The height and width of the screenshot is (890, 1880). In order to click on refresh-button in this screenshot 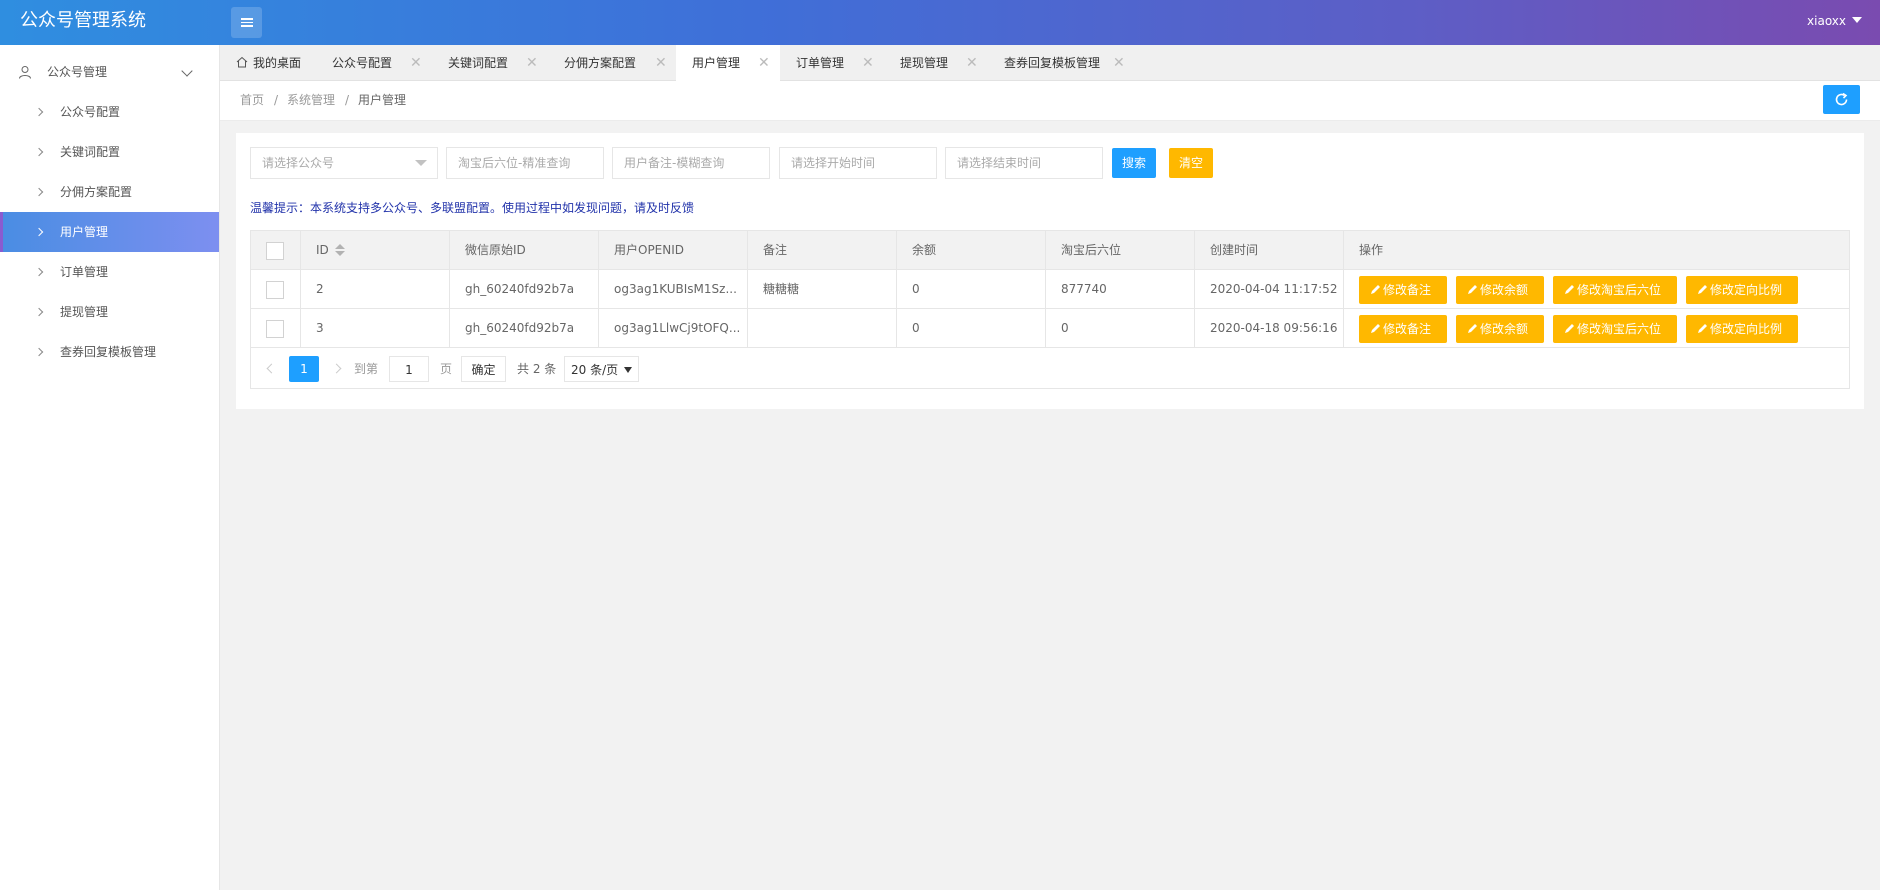, I will do `click(1841, 99)`.